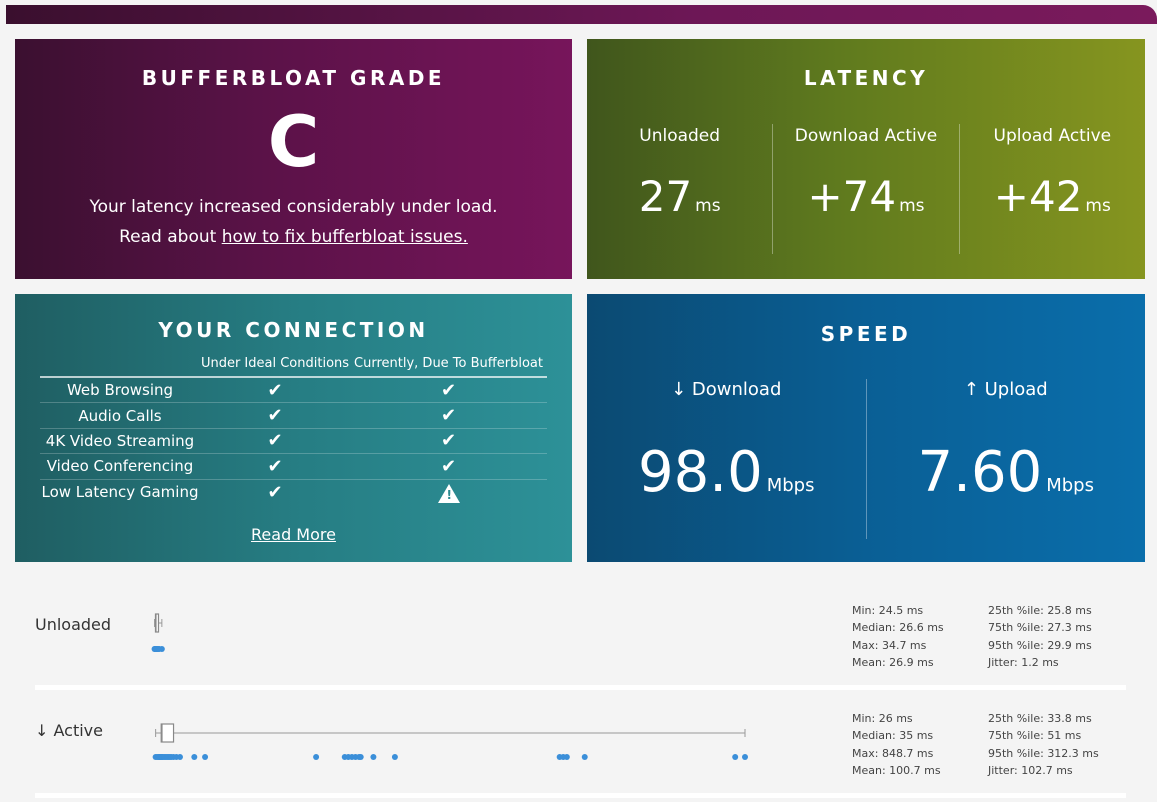 The width and height of the screenshot is (1157, 802). I want to click on latency-unloaded: Unloaded 27 ms, so click(679, 189).